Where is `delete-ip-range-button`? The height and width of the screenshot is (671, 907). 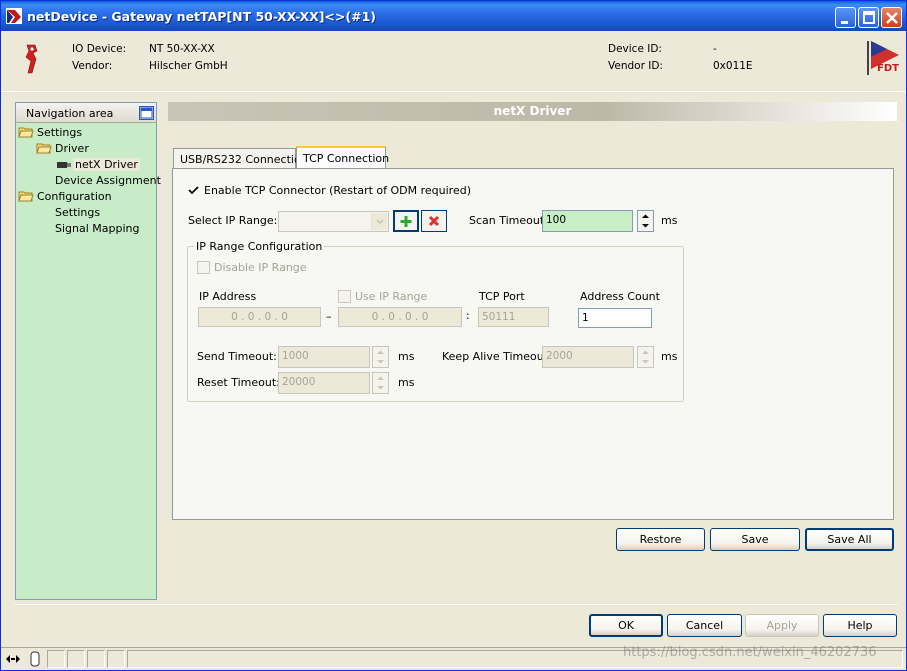
delete-ip-range-button is located at coordinates (434, 221).